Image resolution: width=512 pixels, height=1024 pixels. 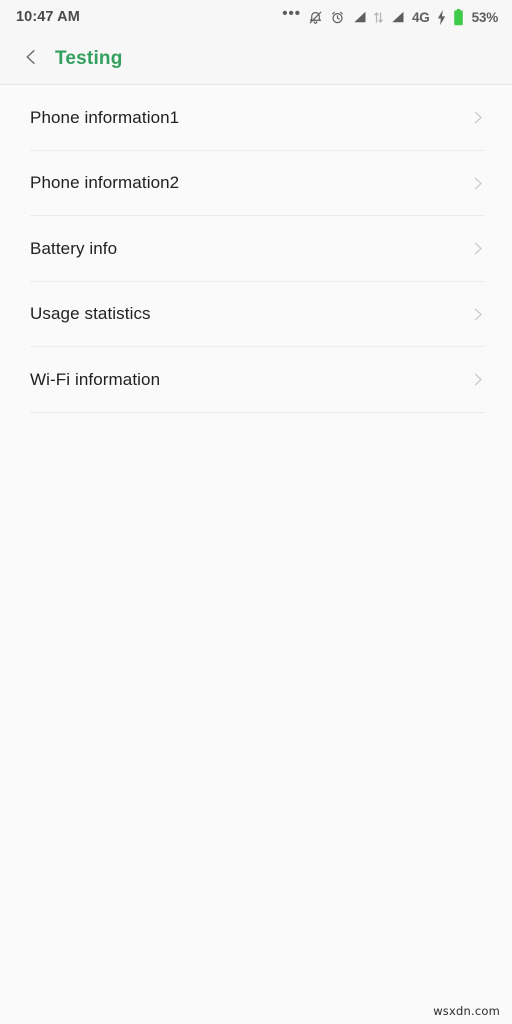 I want to click on app-bar: Testing, so click(x=256, y=59).